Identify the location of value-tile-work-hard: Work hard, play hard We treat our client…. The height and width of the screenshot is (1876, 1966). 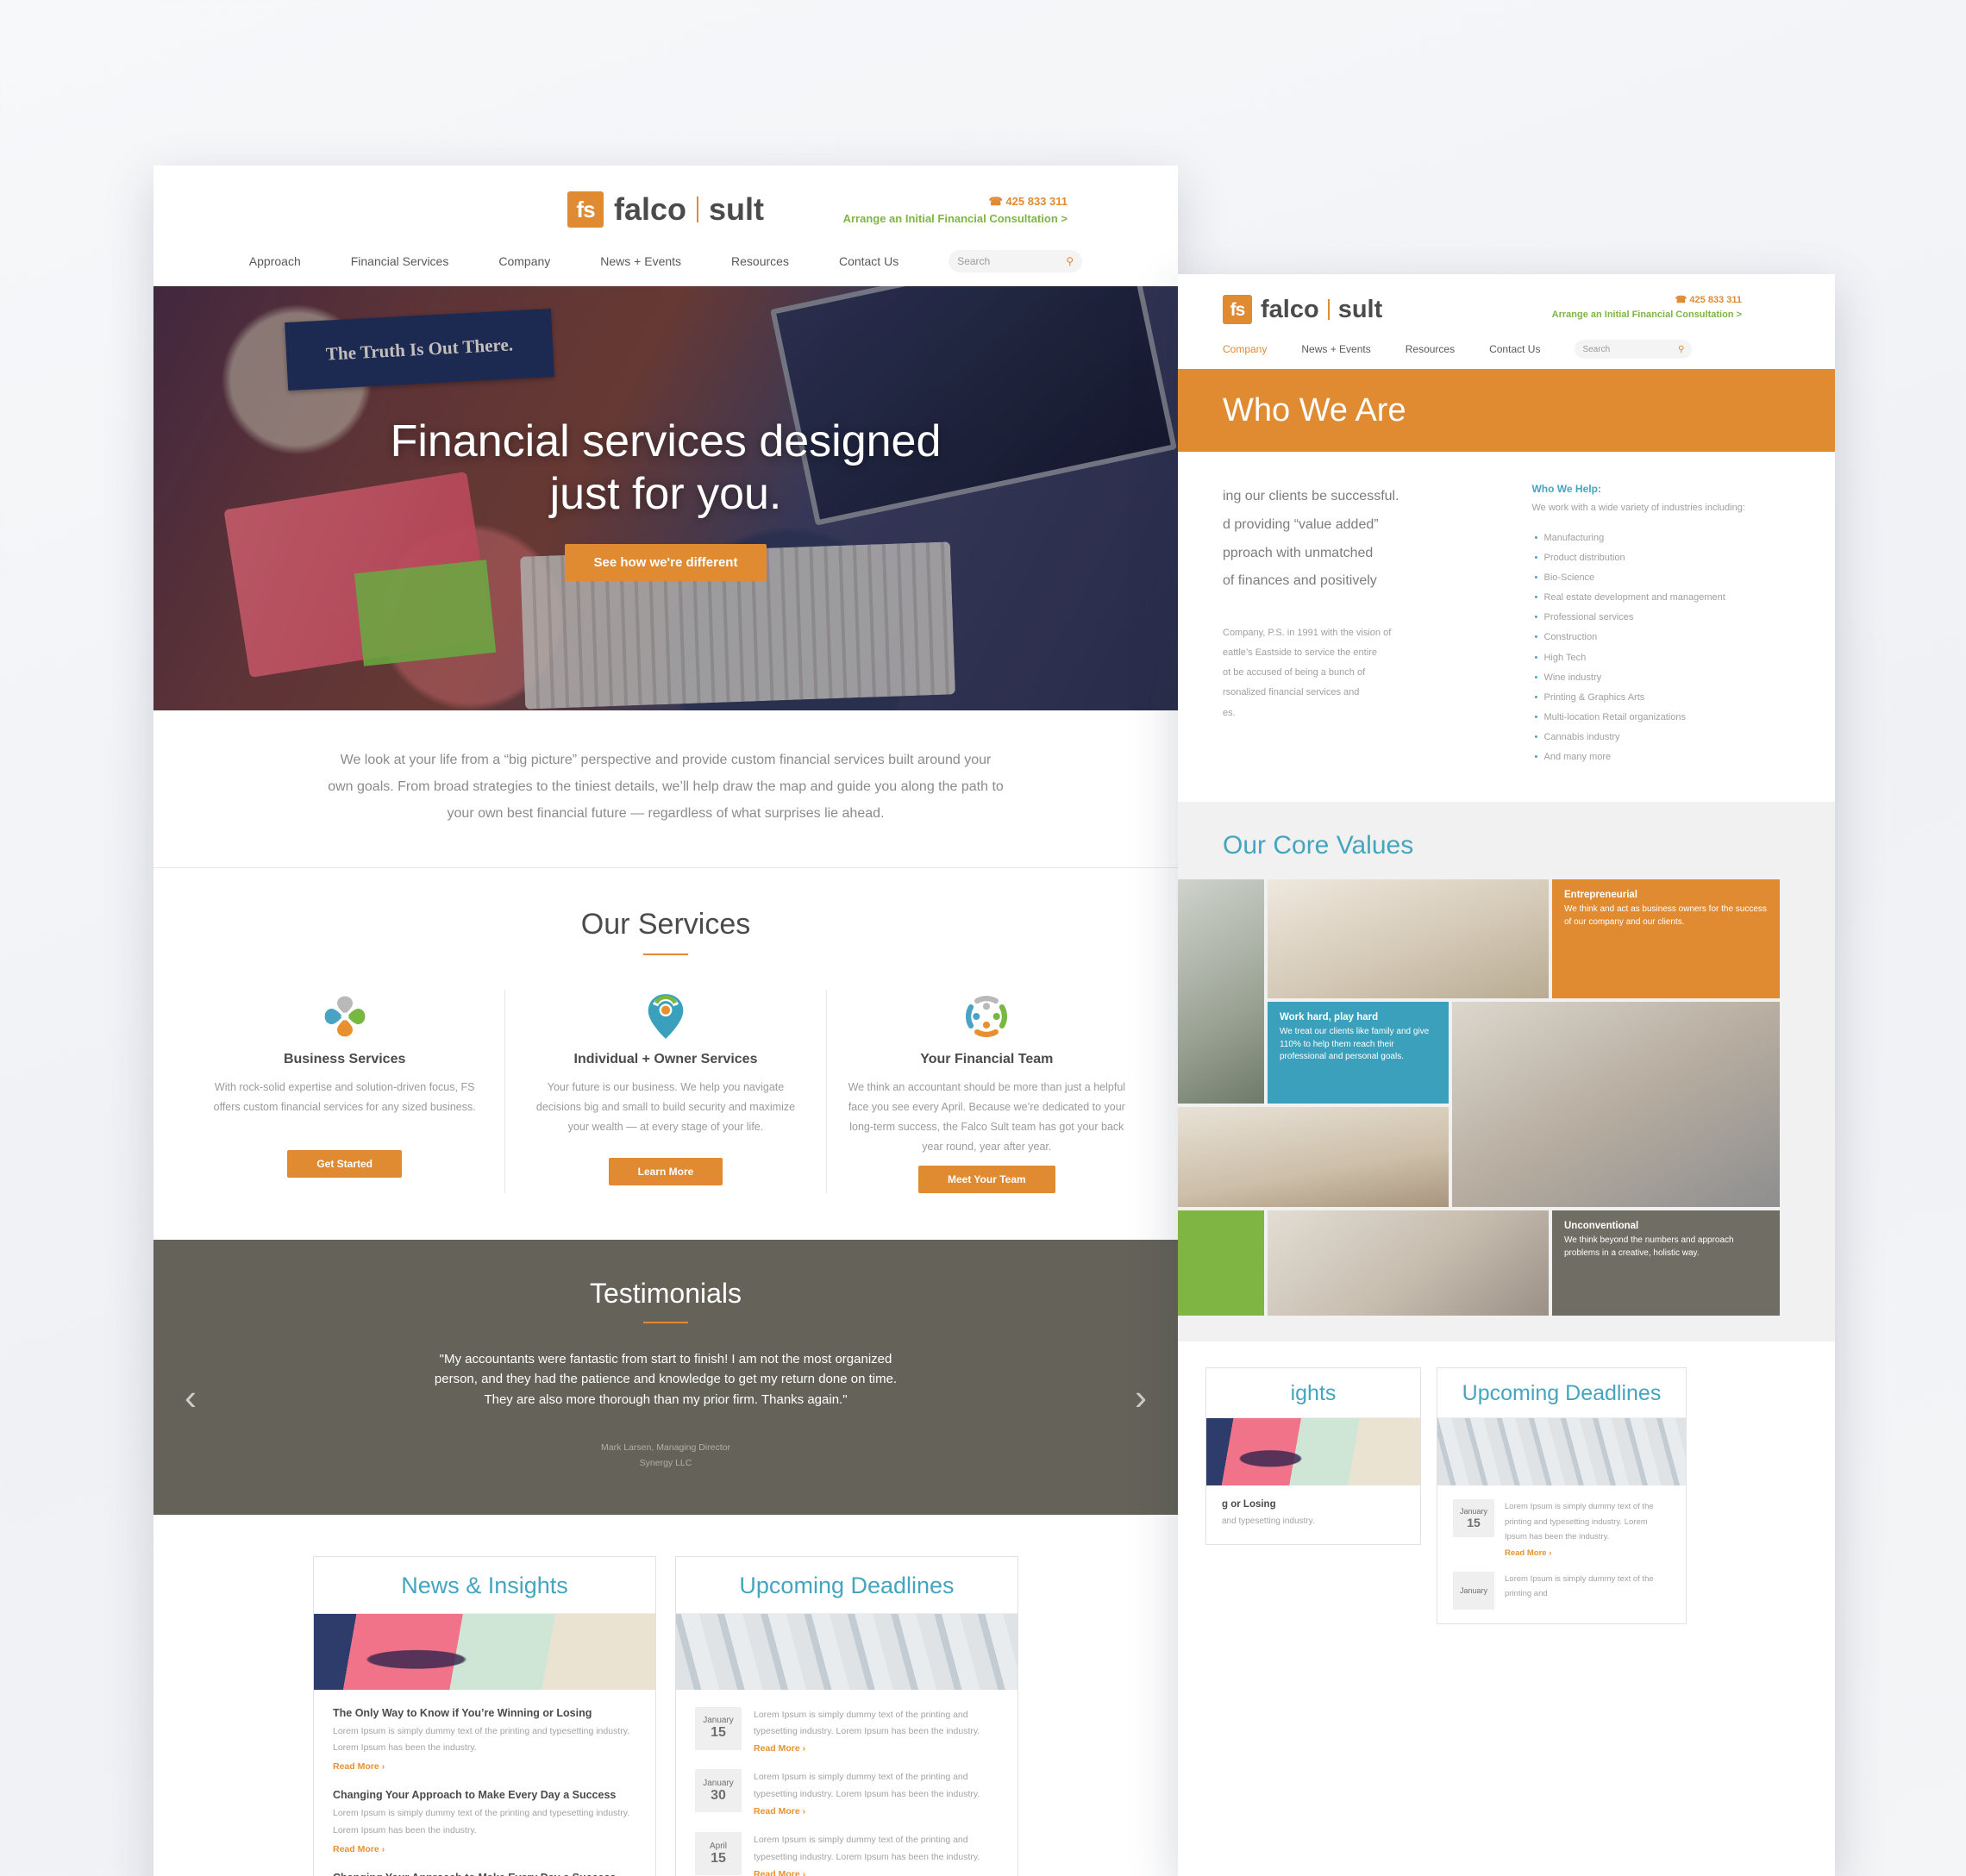
(1359, 1053).